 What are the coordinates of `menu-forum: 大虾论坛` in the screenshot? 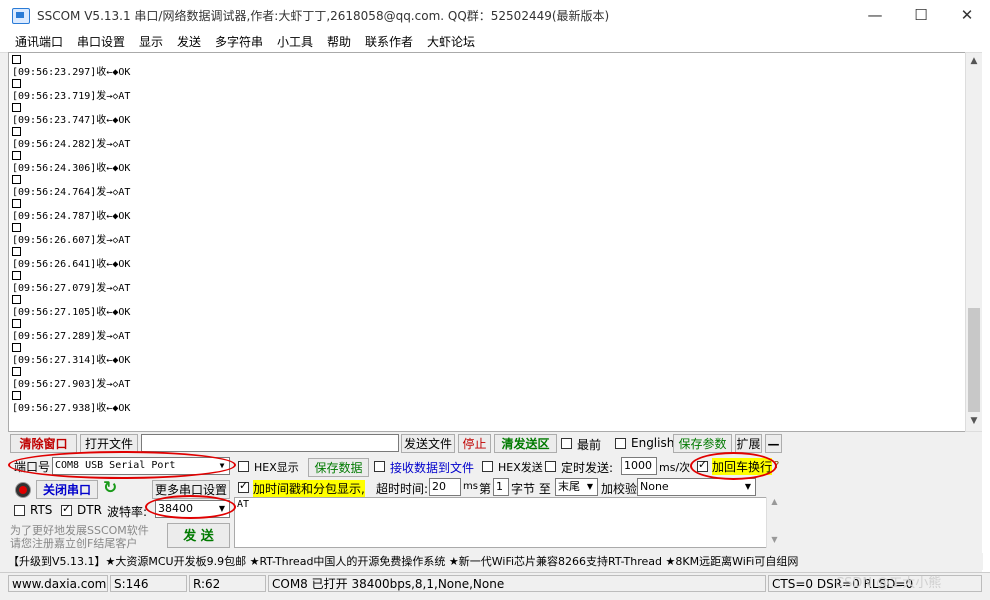 It's located at (451, 41).